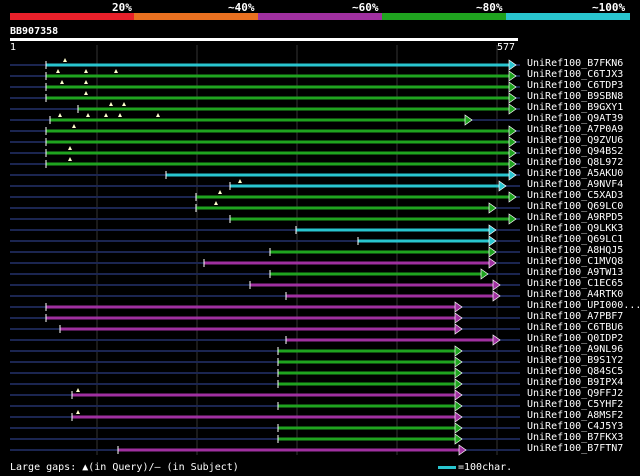  What do you see at coordinates (575, 75) in the screenshot?
I see `hit-label: UniRef100_C6TJX3` at bounding box center [575, 75].